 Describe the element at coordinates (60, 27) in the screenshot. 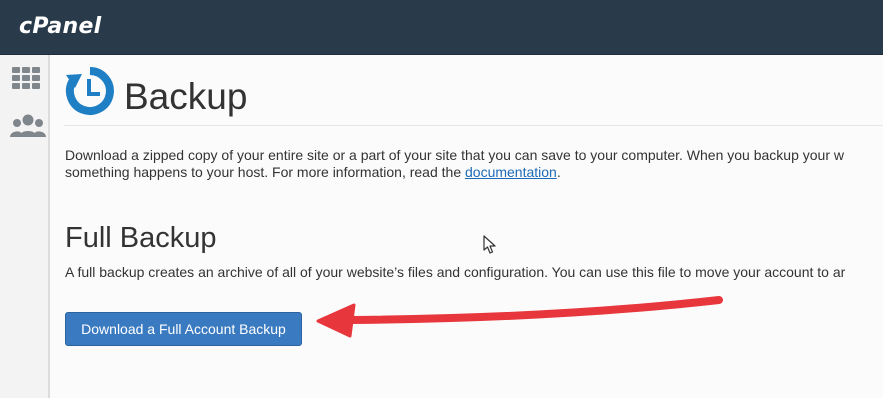

I see `cpanel-logo: cPanel` at that location.